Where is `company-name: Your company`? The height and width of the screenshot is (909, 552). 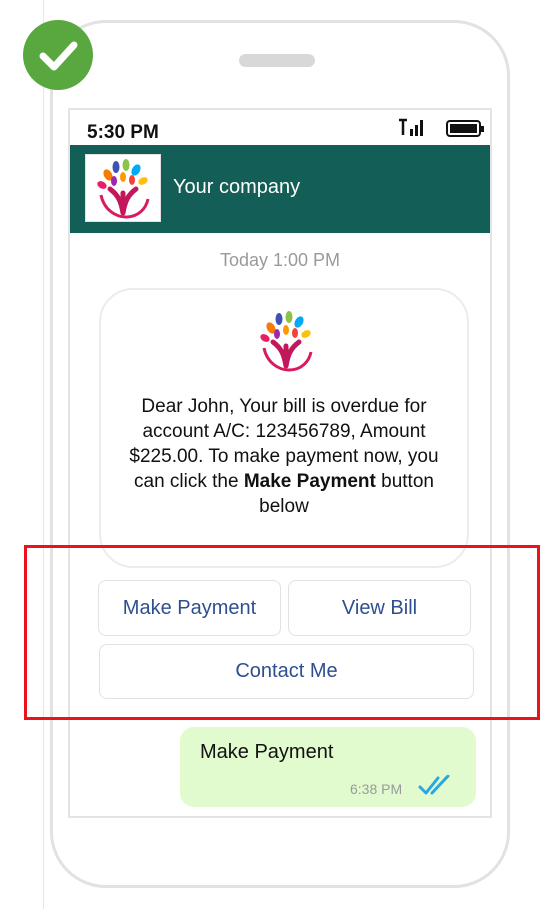
company-name: Your company is located at coordinates (237, 187).